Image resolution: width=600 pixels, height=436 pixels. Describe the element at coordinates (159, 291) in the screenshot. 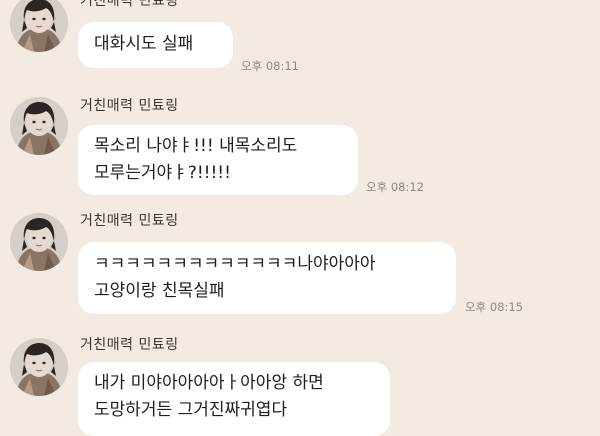

I see `message-text-line: 고양이랑 친목실패` at that location.